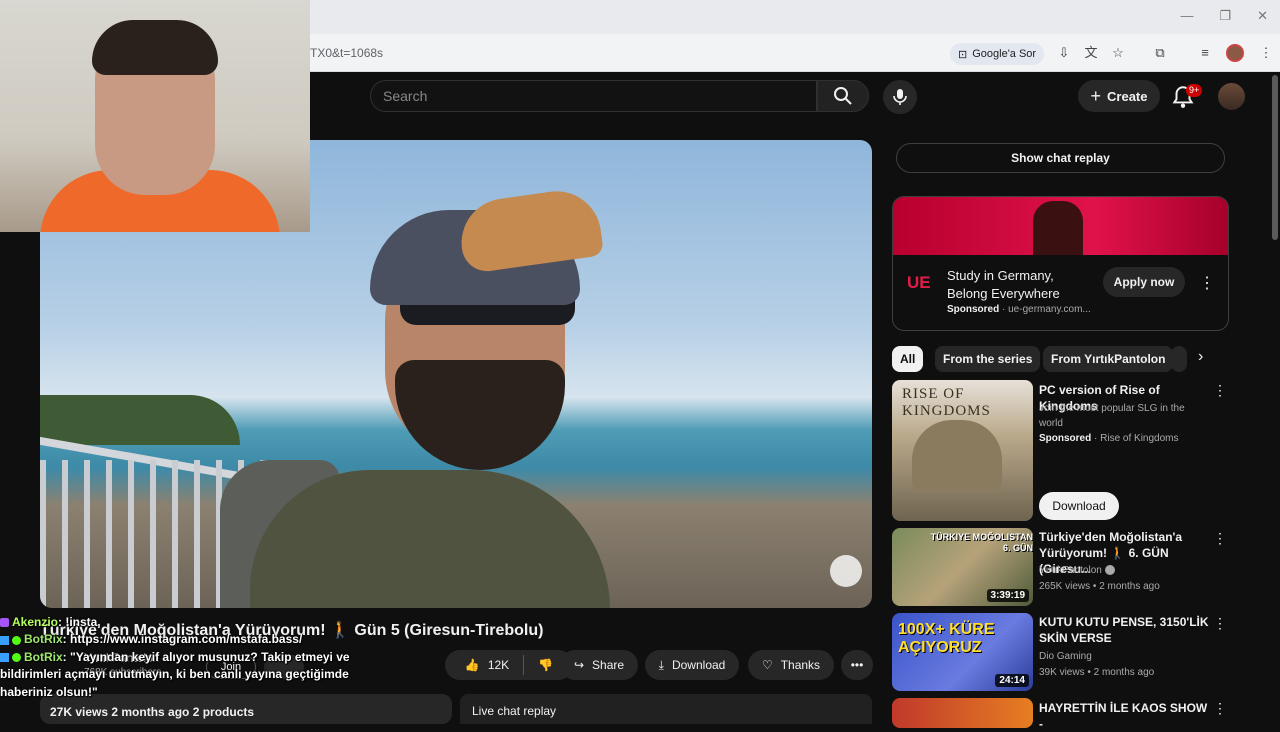 The height and width of the screenshot is (732, 1280). I want to click on download-button: ⤓ Download, so click(692, 665).